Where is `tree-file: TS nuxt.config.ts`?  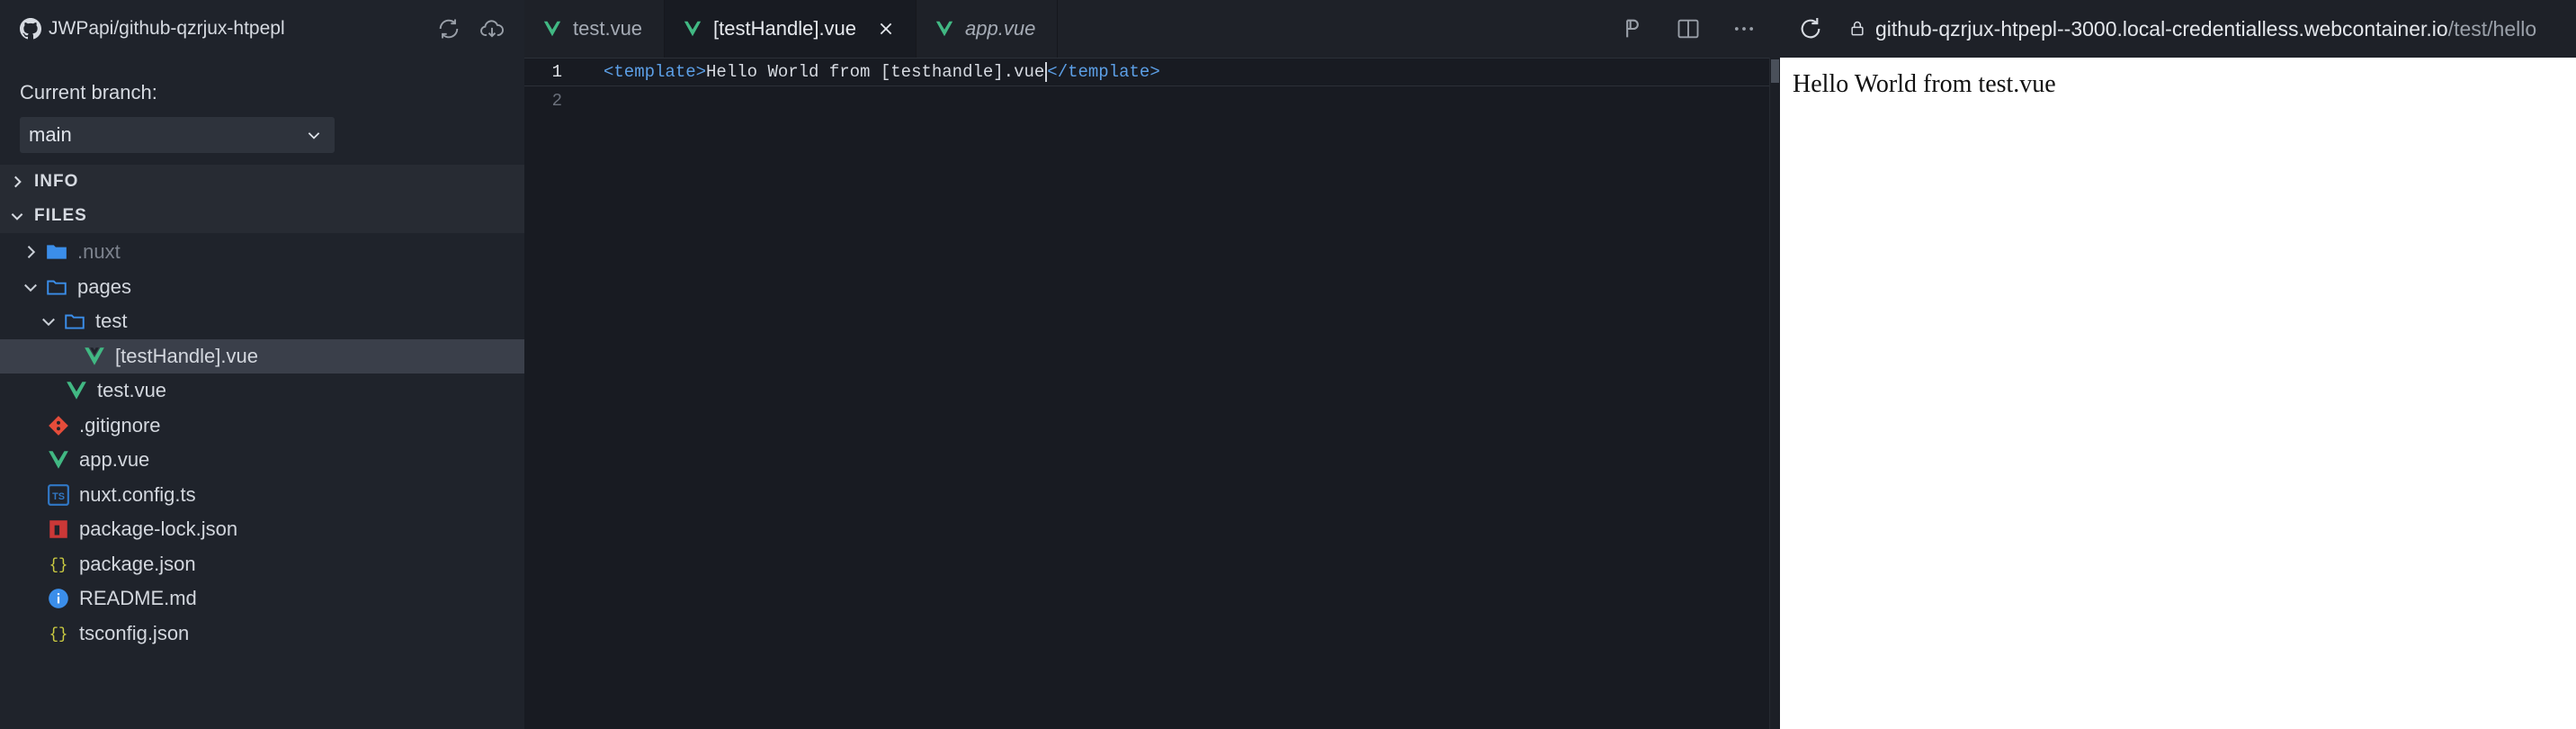 tree-file: TS nuxt.config.ts is located at coordinates (262, 495).